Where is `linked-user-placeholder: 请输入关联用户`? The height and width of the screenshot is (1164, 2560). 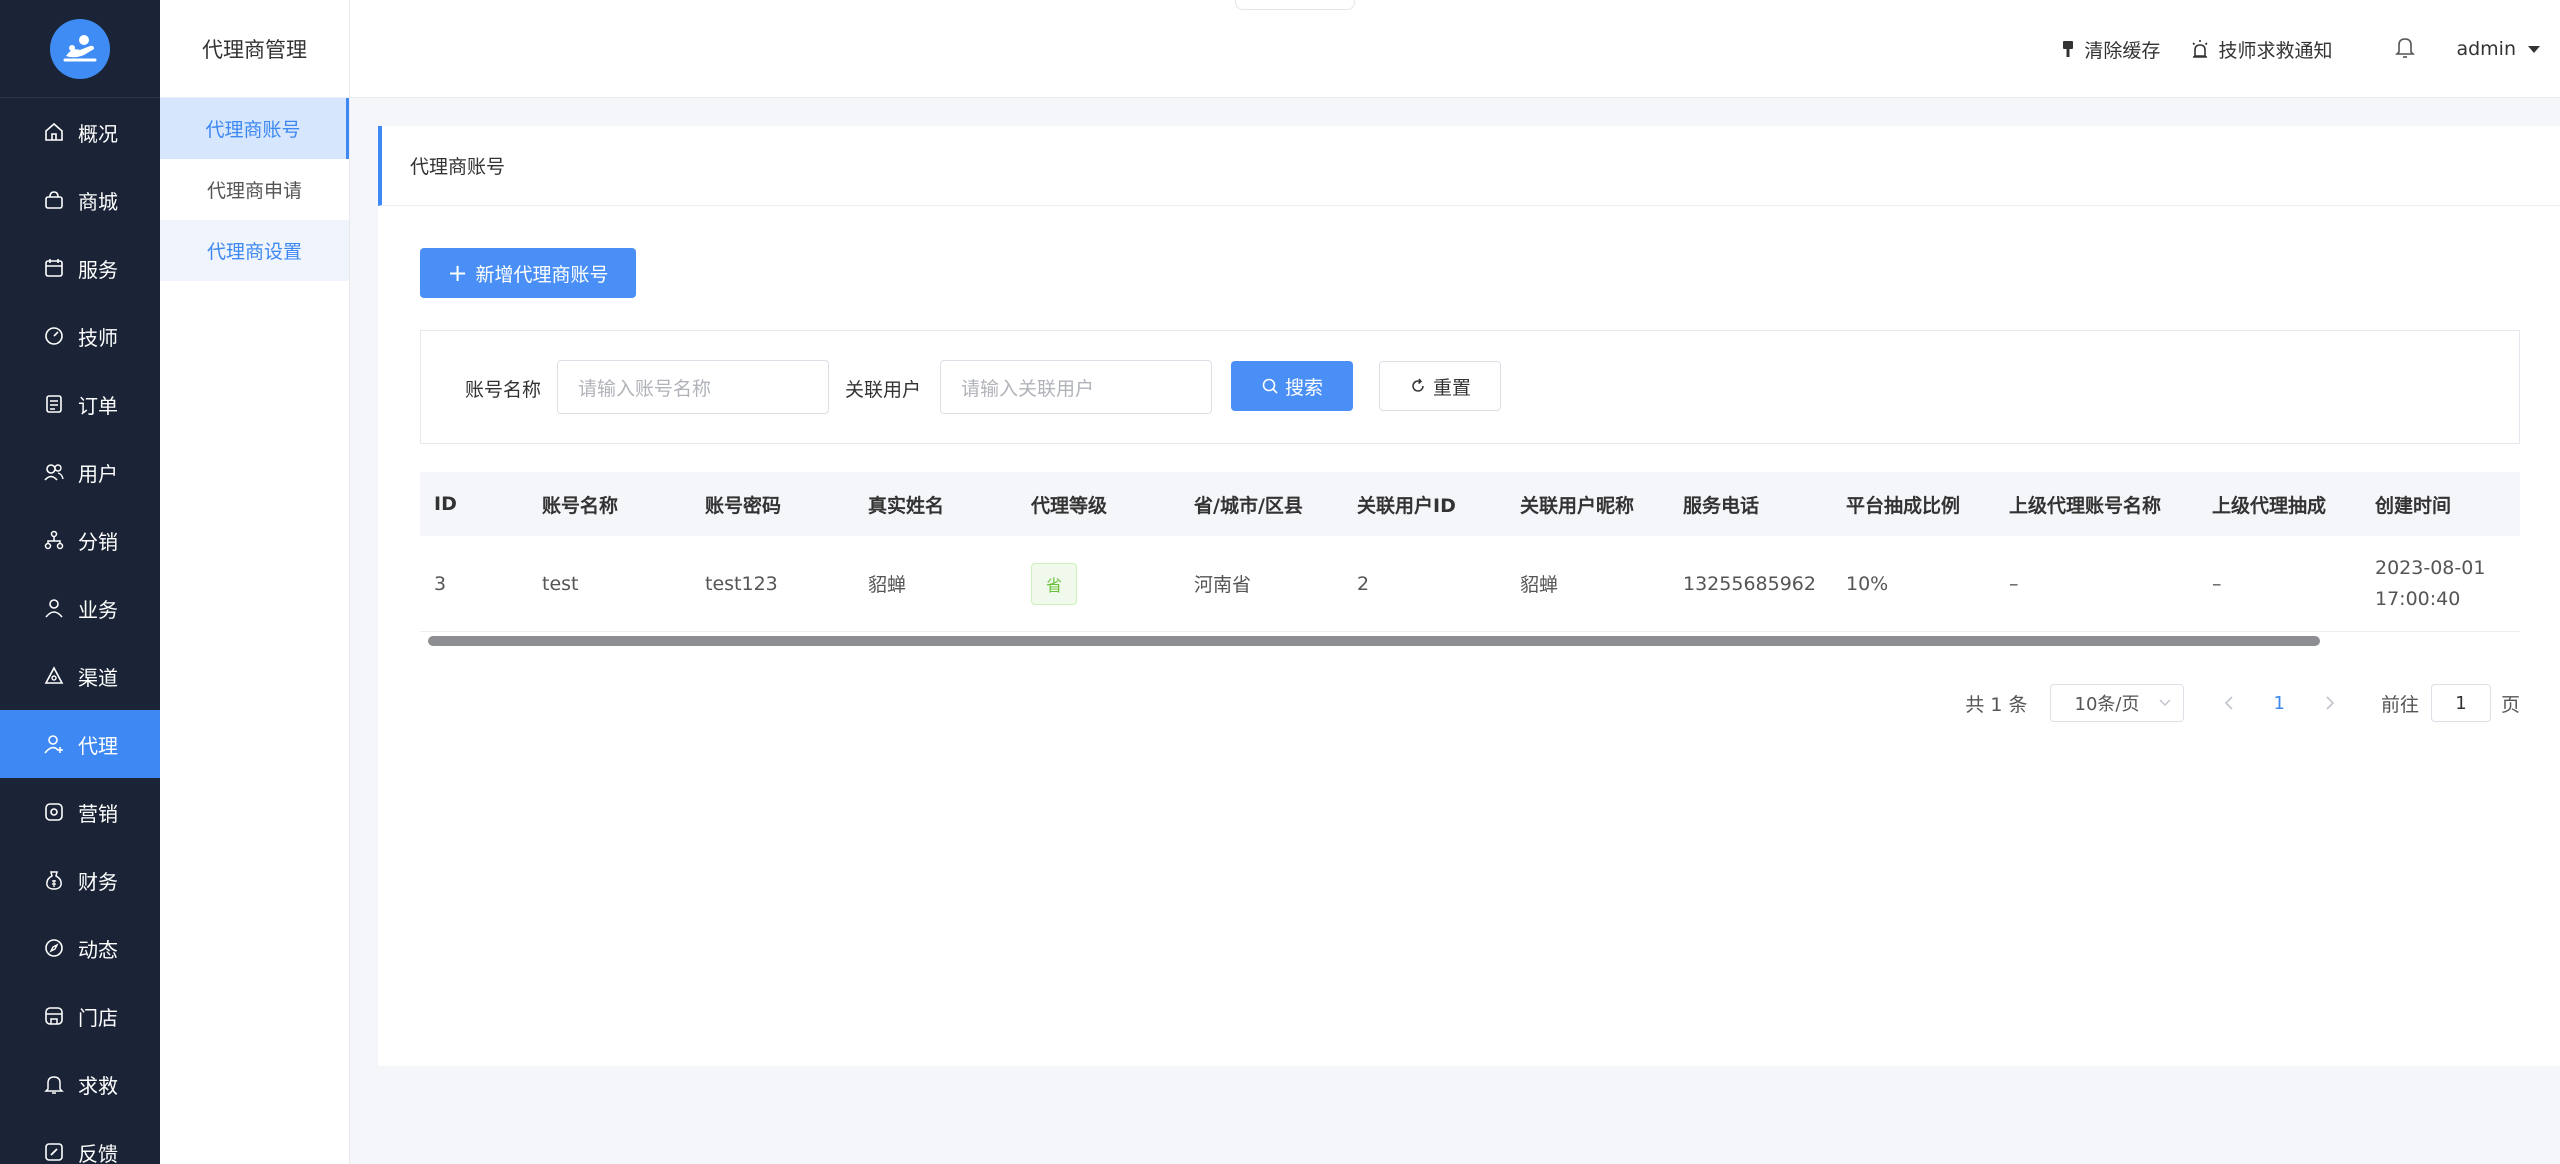
linked-user-placeholder: 请输入关联用户 is located at coordinates (1028, 388).